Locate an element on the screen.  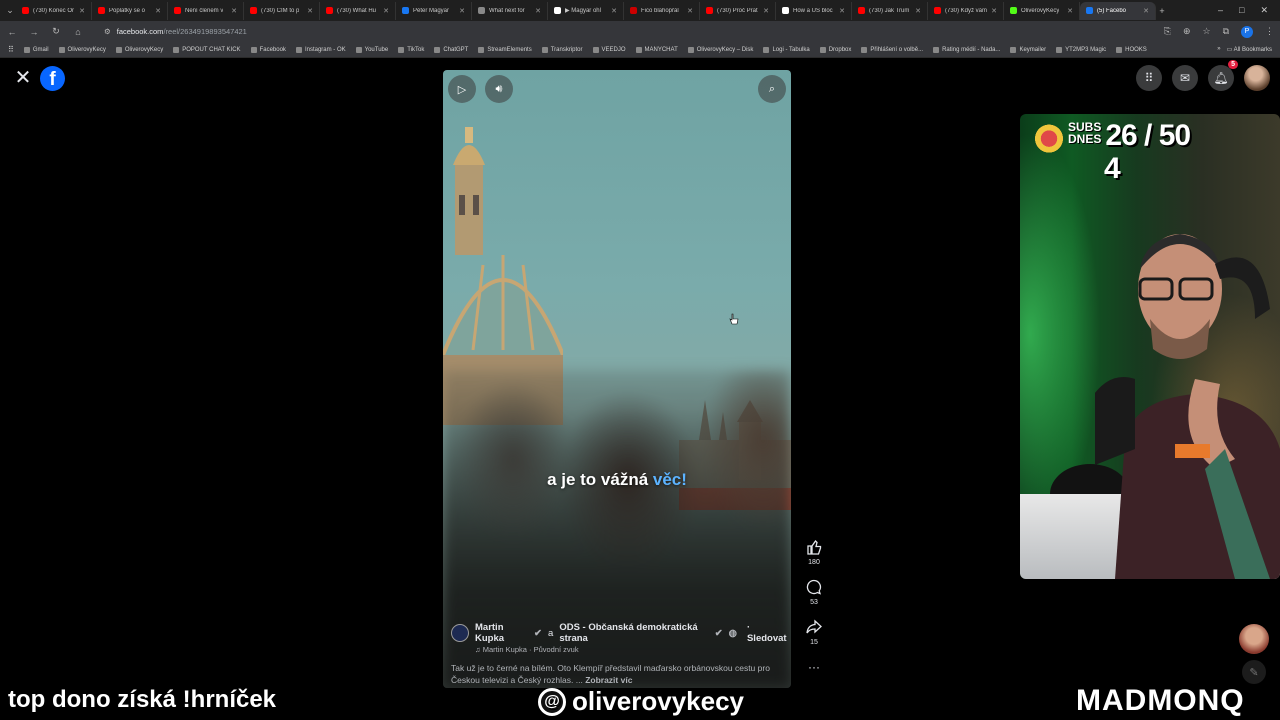
bookmark-item: TikTok is located at coordinates (411, 49).